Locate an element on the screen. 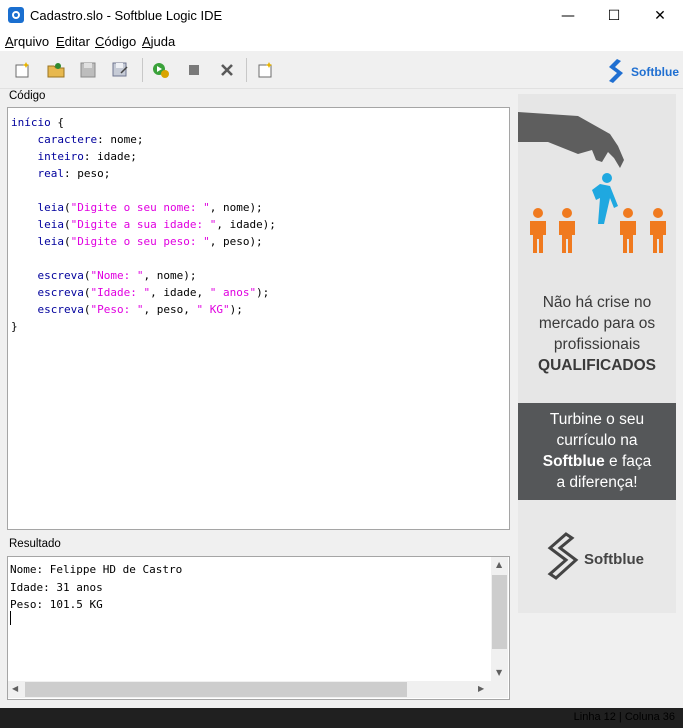 This screenshot has height=728, width=683. ad-logo-text: Softblue is located at coordinates (614, 559).